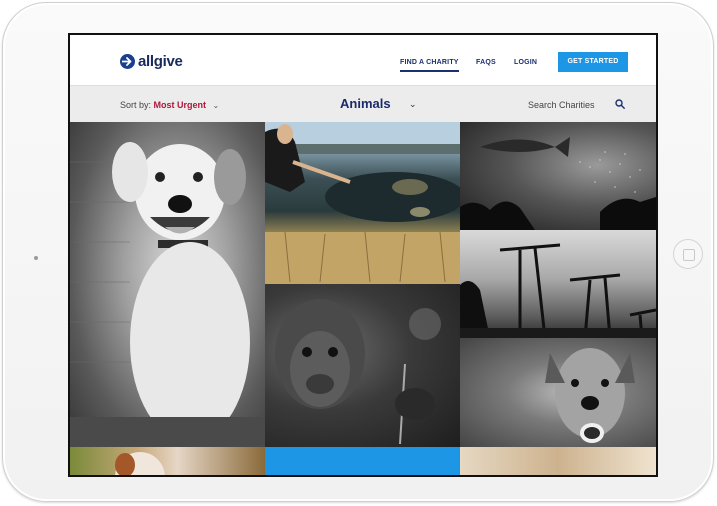  Describe the element at coordinates (429, 65) in the screenshot. I see `nav-find-a-charity: FIND A CHARITY` at that location.